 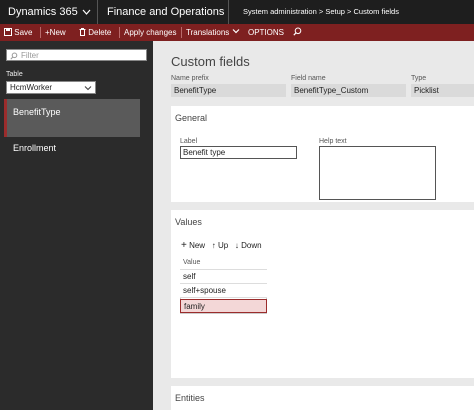 I want to click on field-name-label: Field name, so click(x=308, y=78).